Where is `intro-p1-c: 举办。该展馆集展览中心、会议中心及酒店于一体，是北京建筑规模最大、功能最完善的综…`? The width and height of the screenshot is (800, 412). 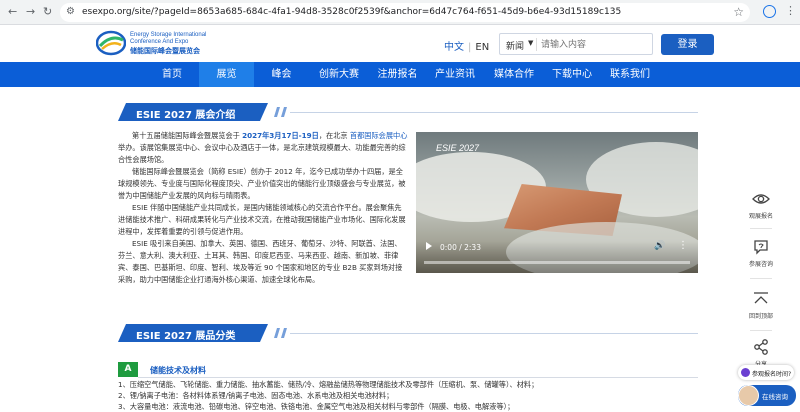 intro-p1-c: 举办。该展馆集展览中心、会议中心及酒店于一体，是北京建筑规模最大、功能最完善的综… is located at coordinates (262, 153).